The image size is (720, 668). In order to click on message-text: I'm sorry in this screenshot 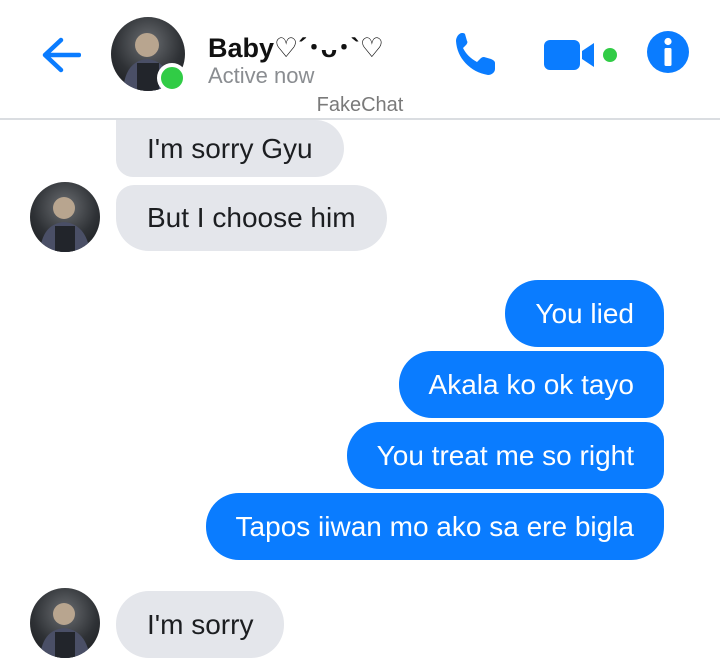, I will do `click(200, 624)`.